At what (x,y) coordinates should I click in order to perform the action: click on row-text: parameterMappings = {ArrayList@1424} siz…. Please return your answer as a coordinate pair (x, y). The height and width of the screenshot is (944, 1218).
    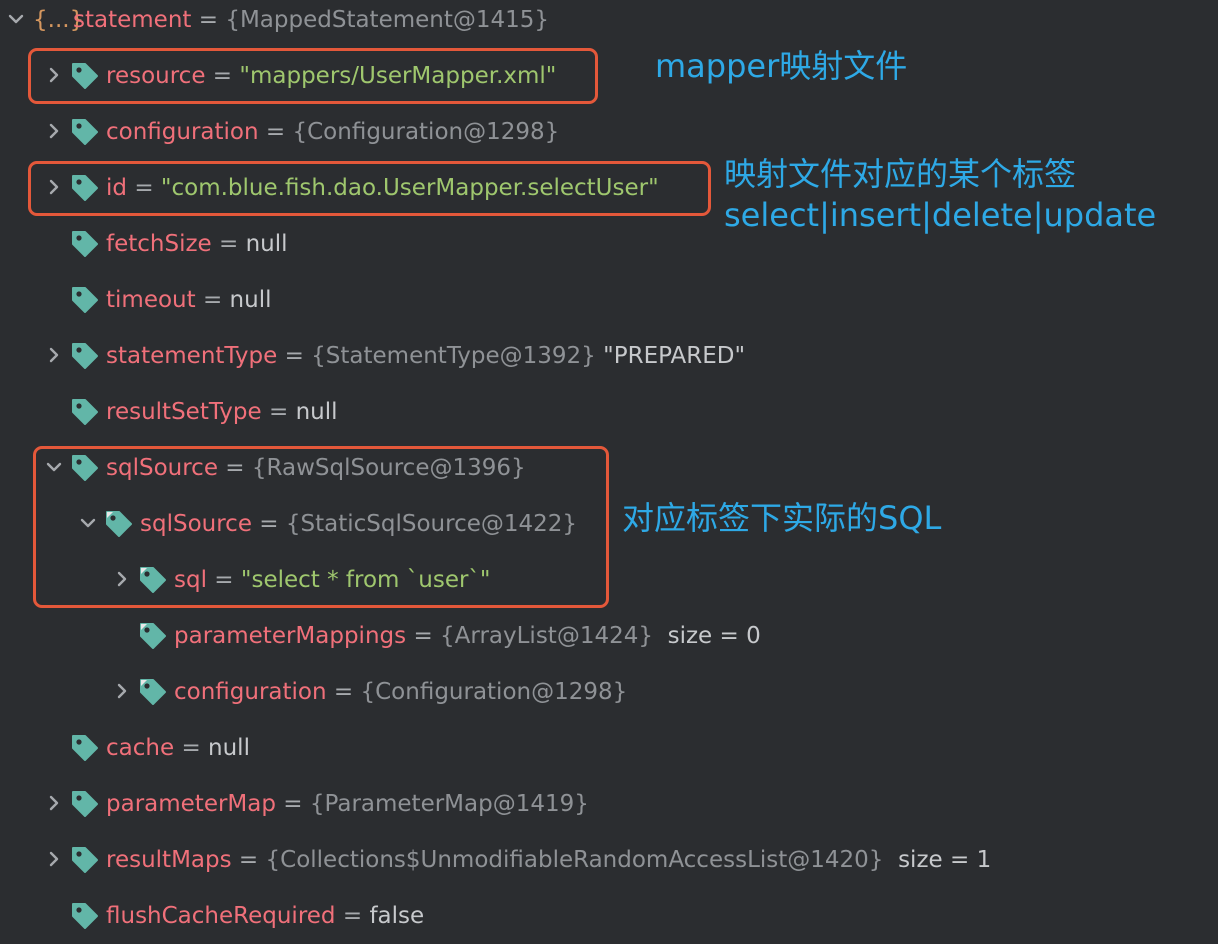
    Looking at the image, I should click on (467, 636).